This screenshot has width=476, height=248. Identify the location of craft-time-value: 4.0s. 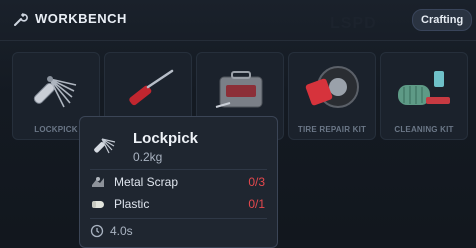
(121, 231).